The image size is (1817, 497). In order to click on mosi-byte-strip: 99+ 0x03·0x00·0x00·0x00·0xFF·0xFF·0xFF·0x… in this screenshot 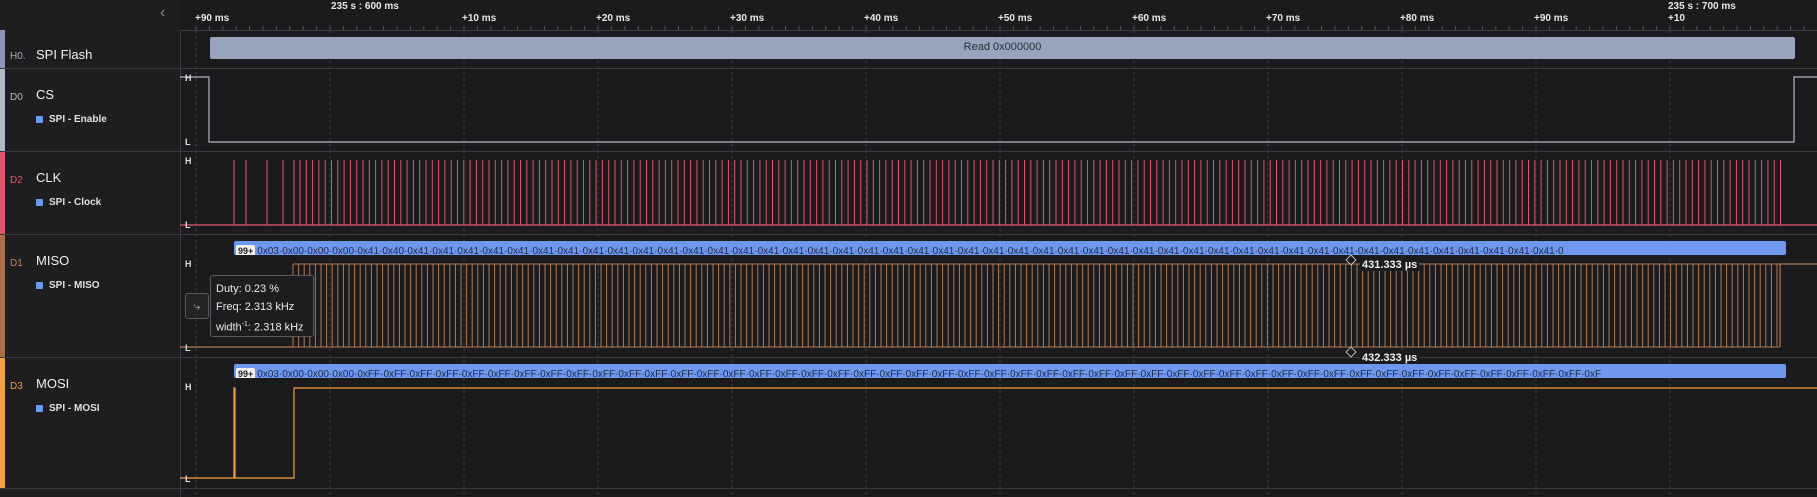, I will do `click(1010, 371)`.